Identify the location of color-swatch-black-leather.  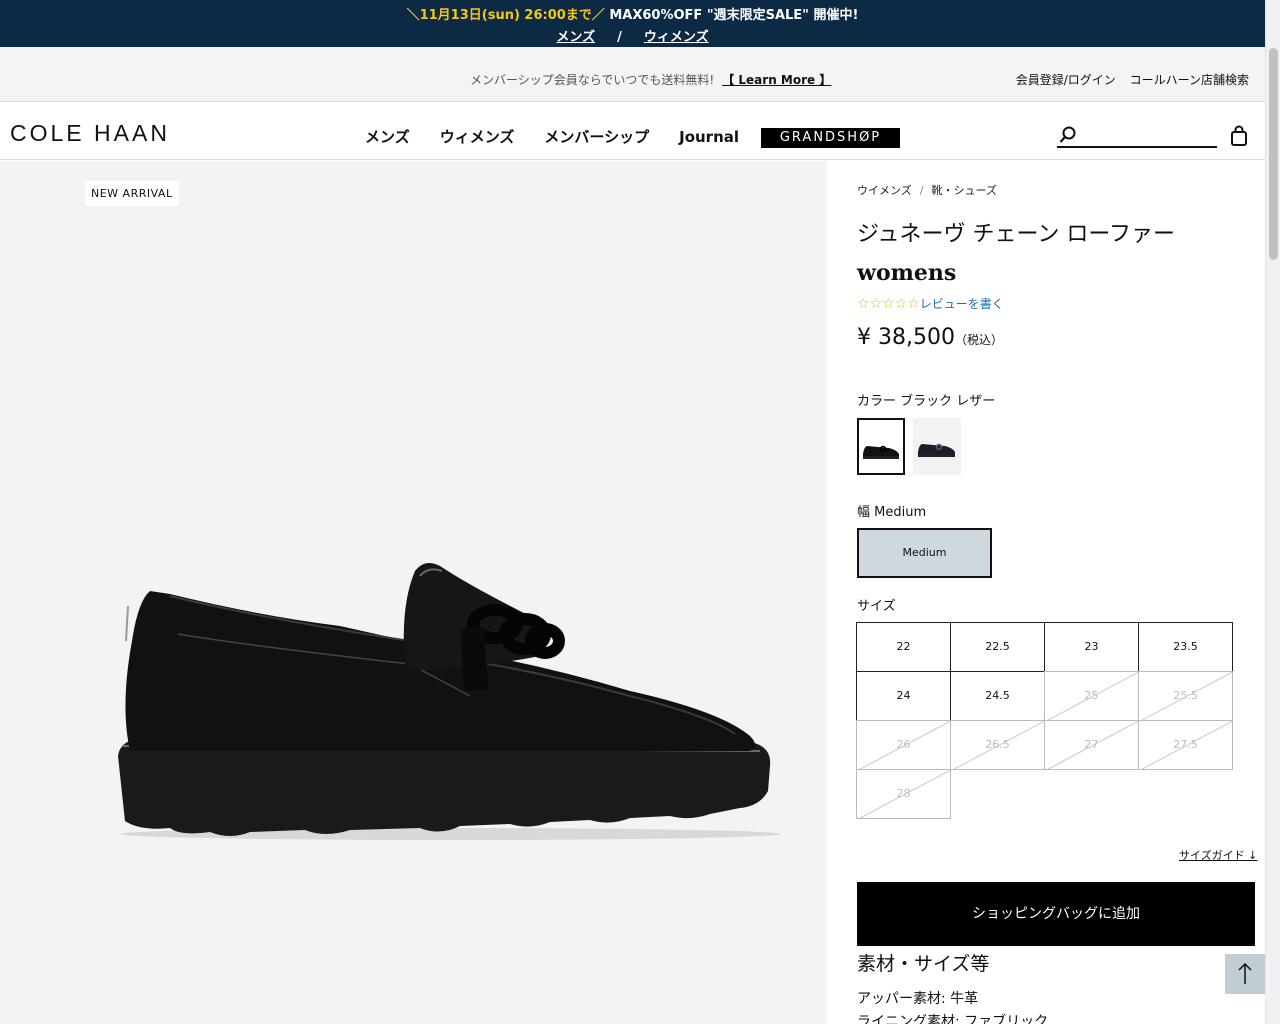
(881, 446).